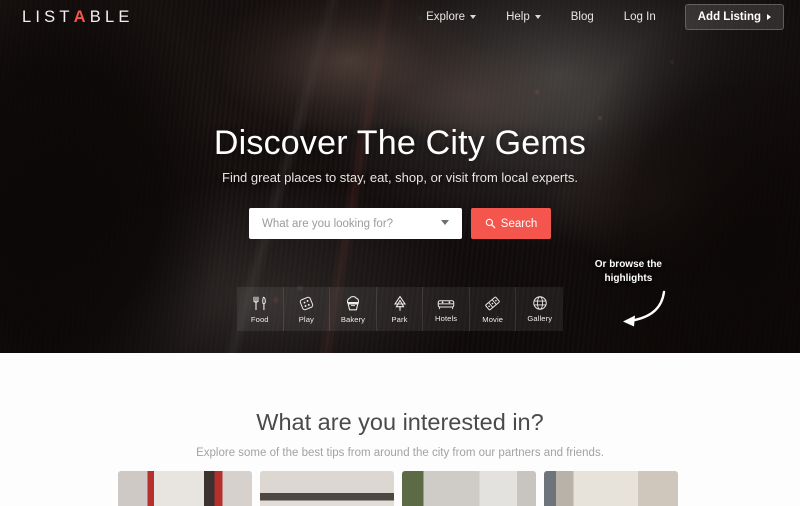 Image resolution: width=800 pixels, height=506 pixels. I want to click on fork-knife-icon, so click(259, 303).